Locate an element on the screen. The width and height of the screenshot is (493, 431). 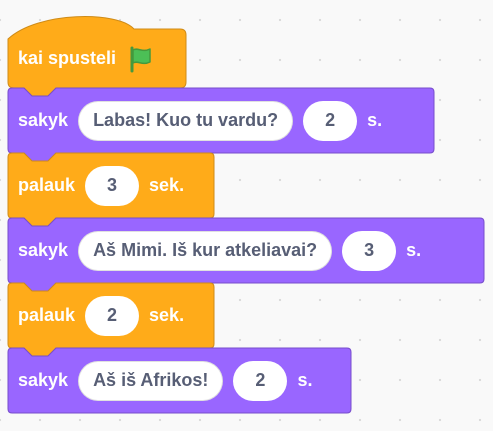
wait-block: palauk 2 sek. is located at coordinates (111, 319).